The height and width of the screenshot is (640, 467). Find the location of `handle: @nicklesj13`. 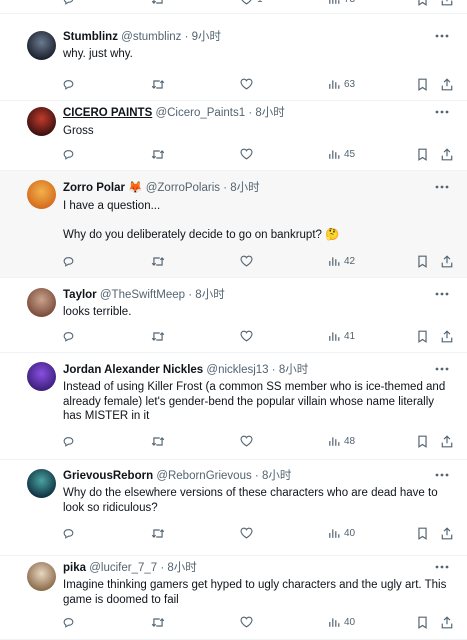

handle: @nicklesj13 is located at coordinates (237, 370).